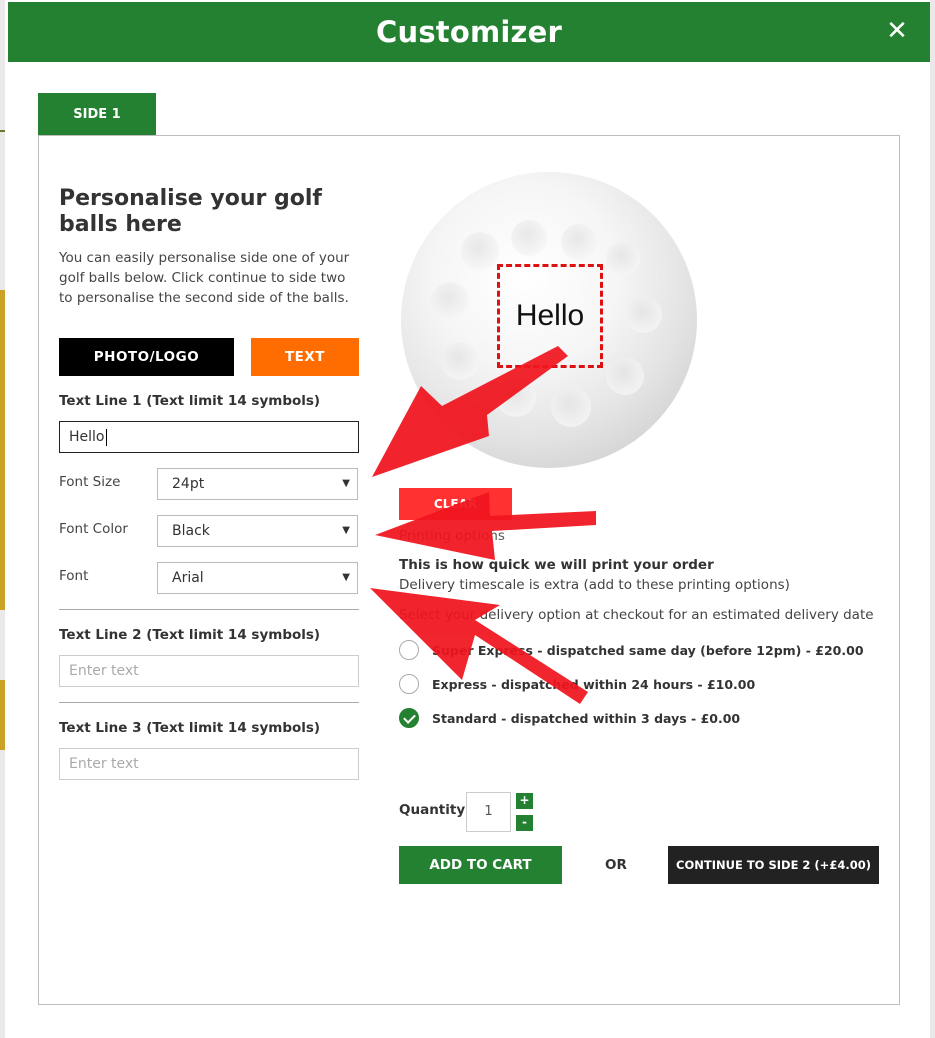  What do you see at coordinates (305, 357) in the screenshot?
I see `text-mode-button: TEXT` at bounding box center [305, 357].